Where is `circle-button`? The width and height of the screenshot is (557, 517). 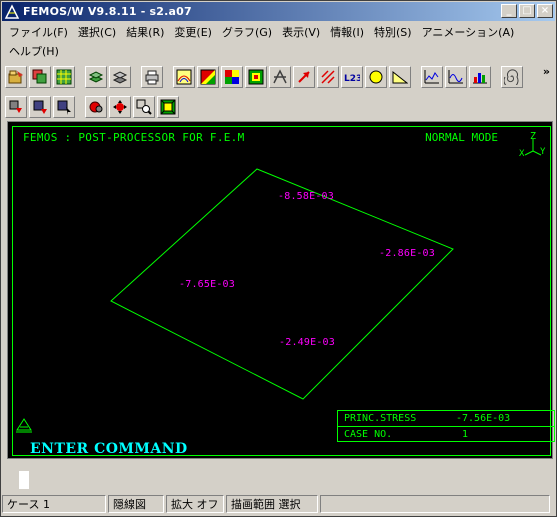
circle-button is located at coordinates (376, 77).